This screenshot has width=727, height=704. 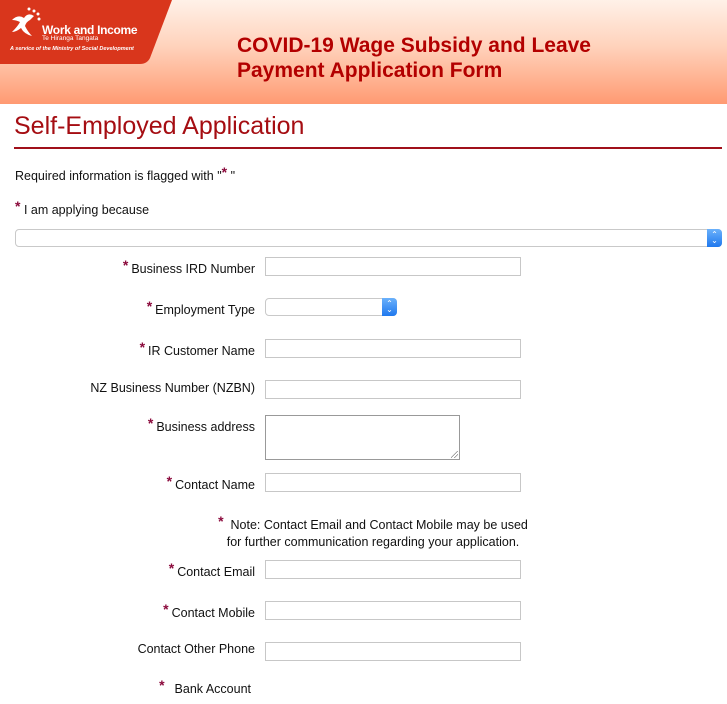 What do you see at coordinates (393, 266) in the screenshot?
I see `business-ird-input` at bounding box center [393, 266].